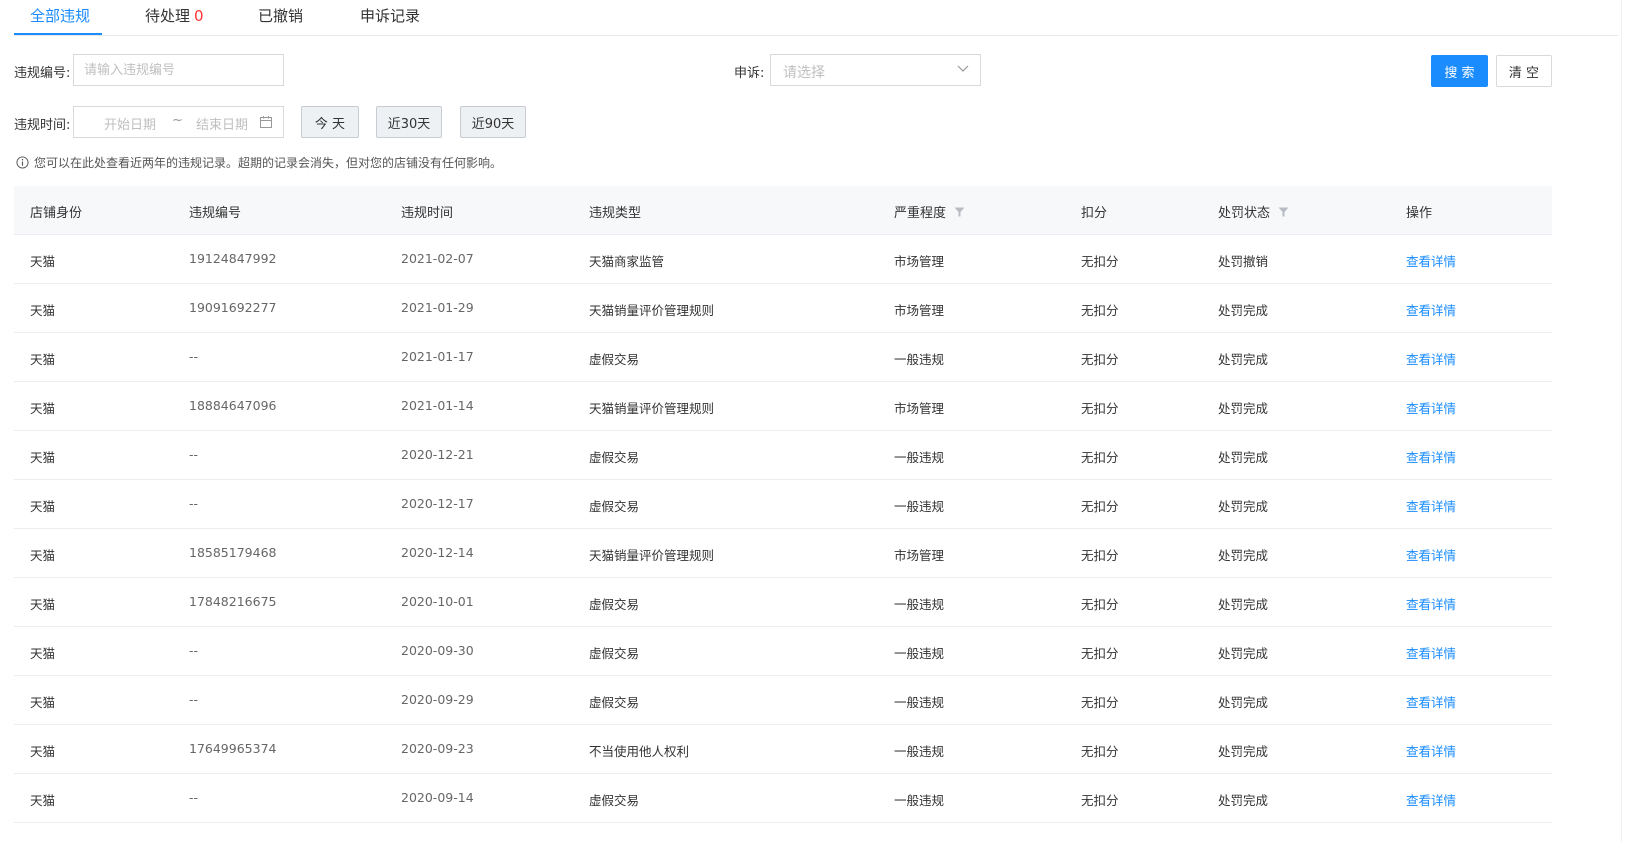  I want to click on violation-type-cell: 天猫商家监管, so click(627, 261).